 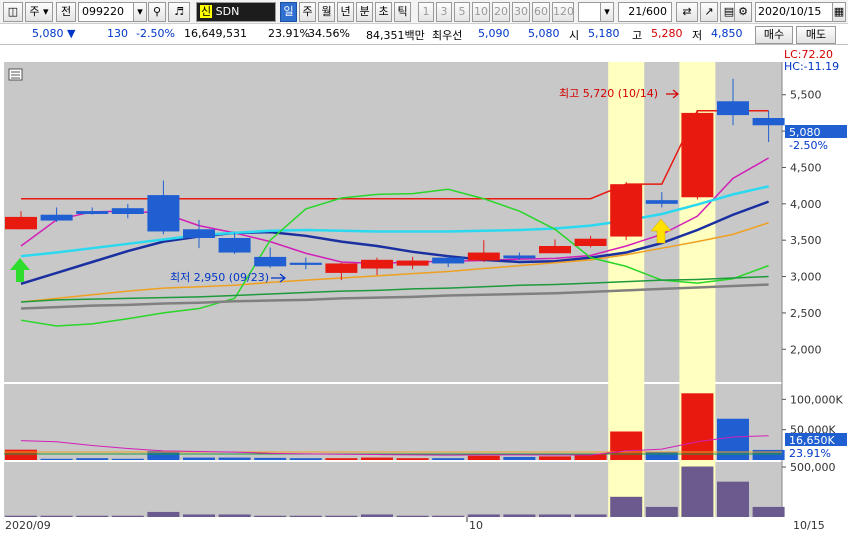 What do you see at coordinates (809, 525) in the screenshot?
I see `x-label-end: 10/15` at bounding box center [809, 525].